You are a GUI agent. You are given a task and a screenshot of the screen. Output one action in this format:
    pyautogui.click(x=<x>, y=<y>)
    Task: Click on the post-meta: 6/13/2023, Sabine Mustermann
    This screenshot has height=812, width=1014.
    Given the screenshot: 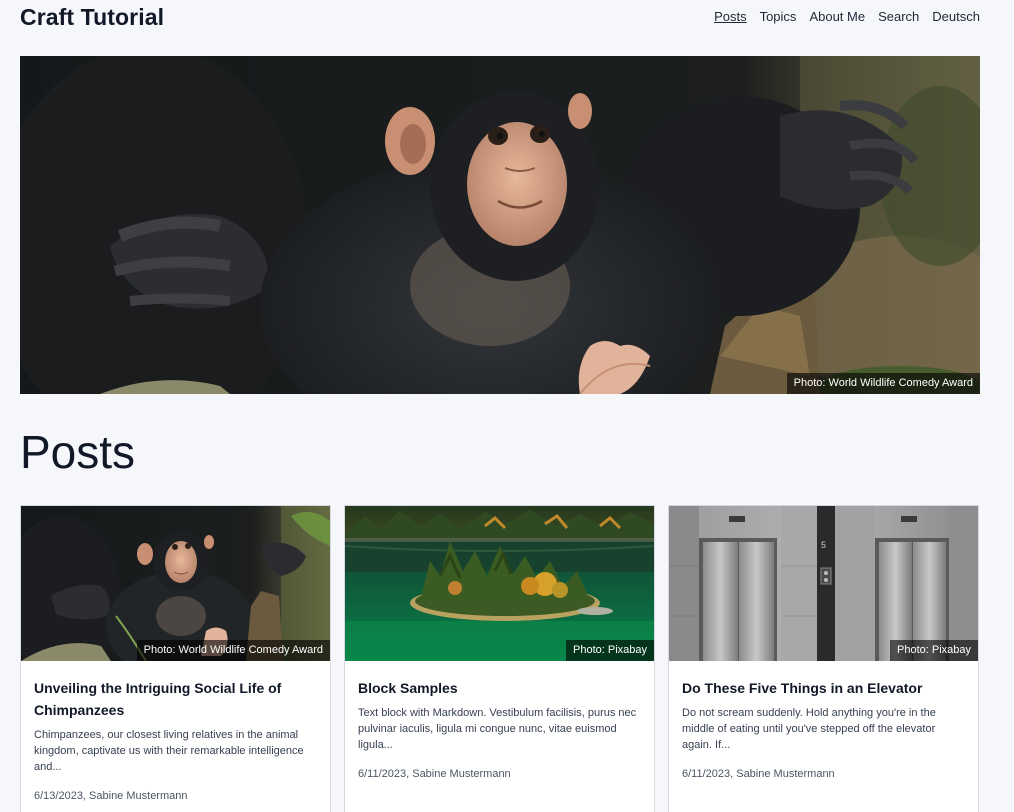 What is the action you would take?
    pyautogui.click(x=111, y=796)
    